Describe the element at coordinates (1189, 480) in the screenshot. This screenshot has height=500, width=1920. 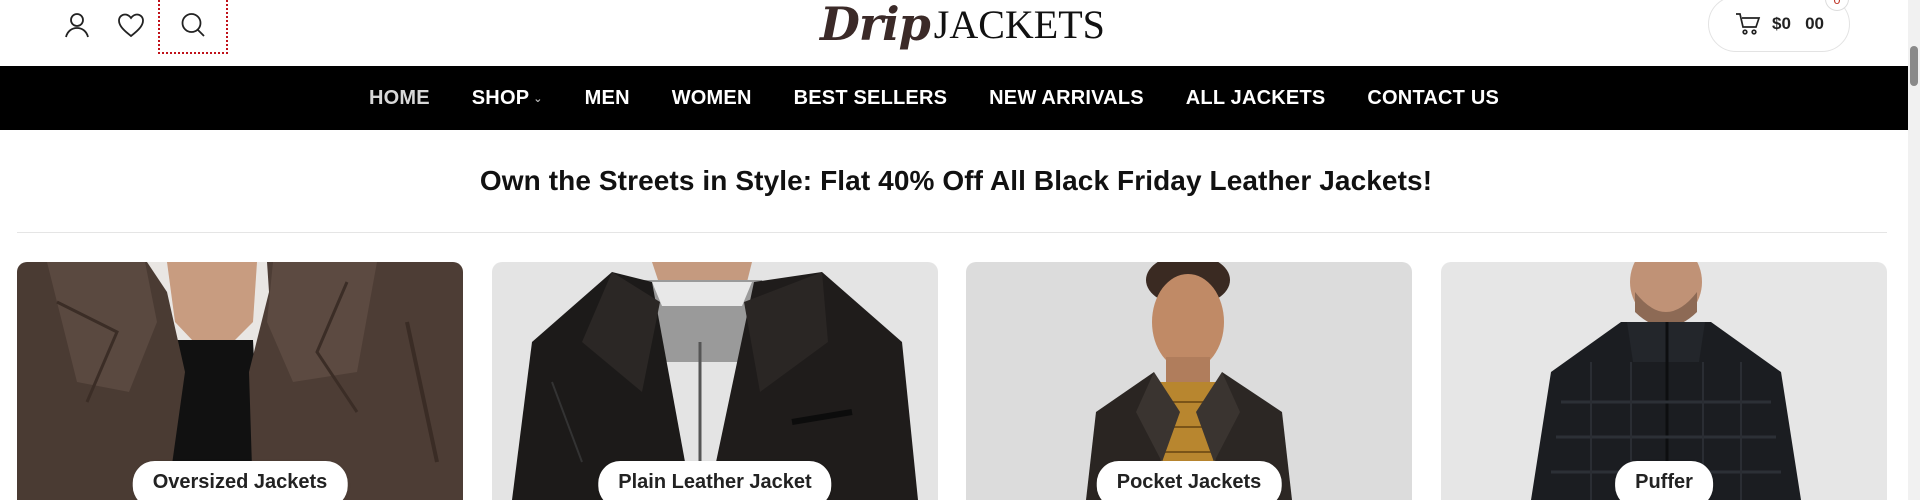
I see `category-label: Pocket Jackets` at that location.